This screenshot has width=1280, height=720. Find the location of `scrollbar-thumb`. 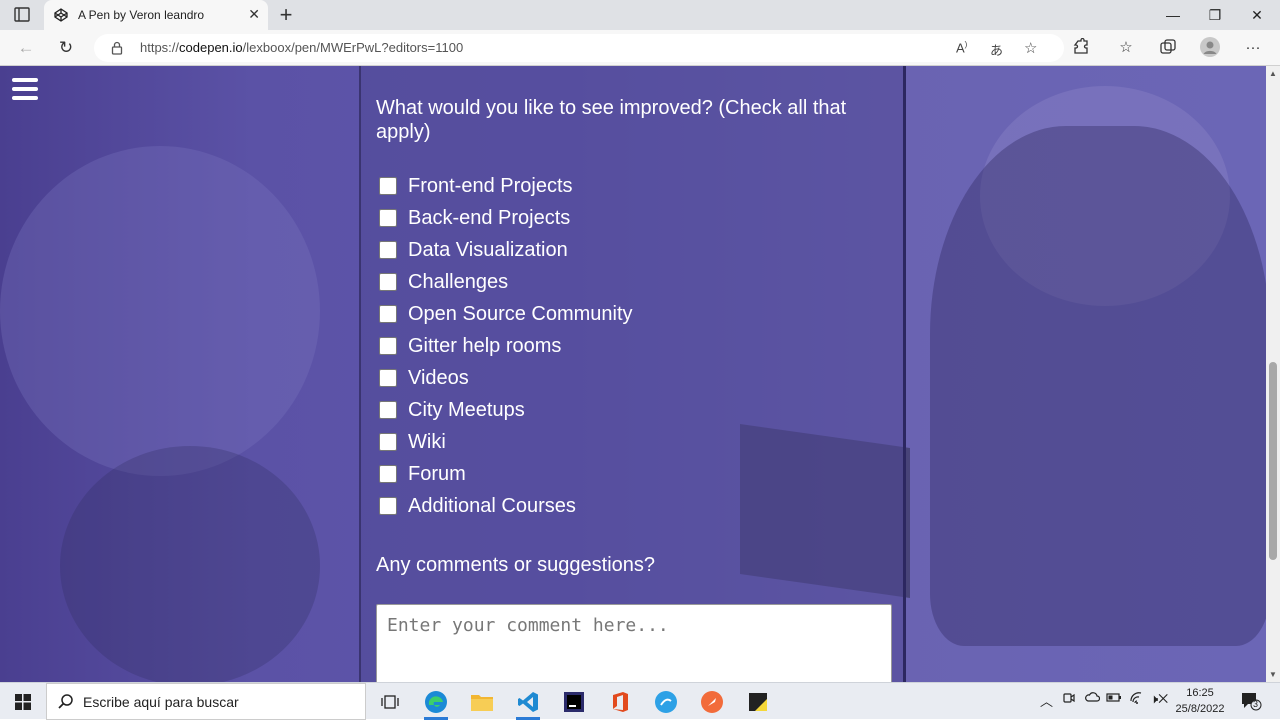

scrollbar-thumb is located at coordinates (1273, 461).